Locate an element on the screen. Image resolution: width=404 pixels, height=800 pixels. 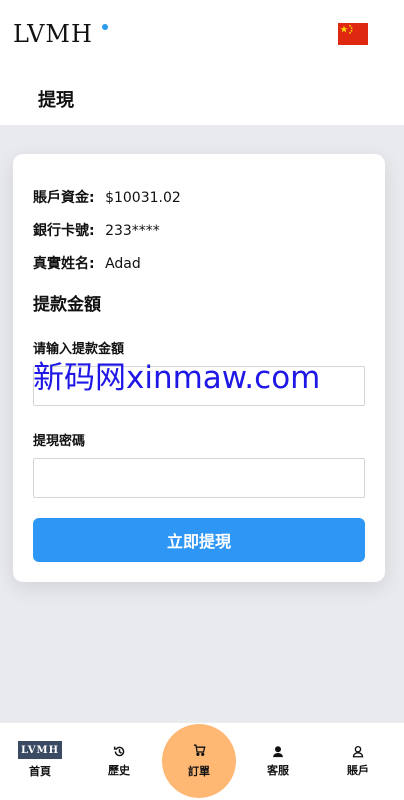
card-number-value: 233**** is located at coordinates (132, 231).